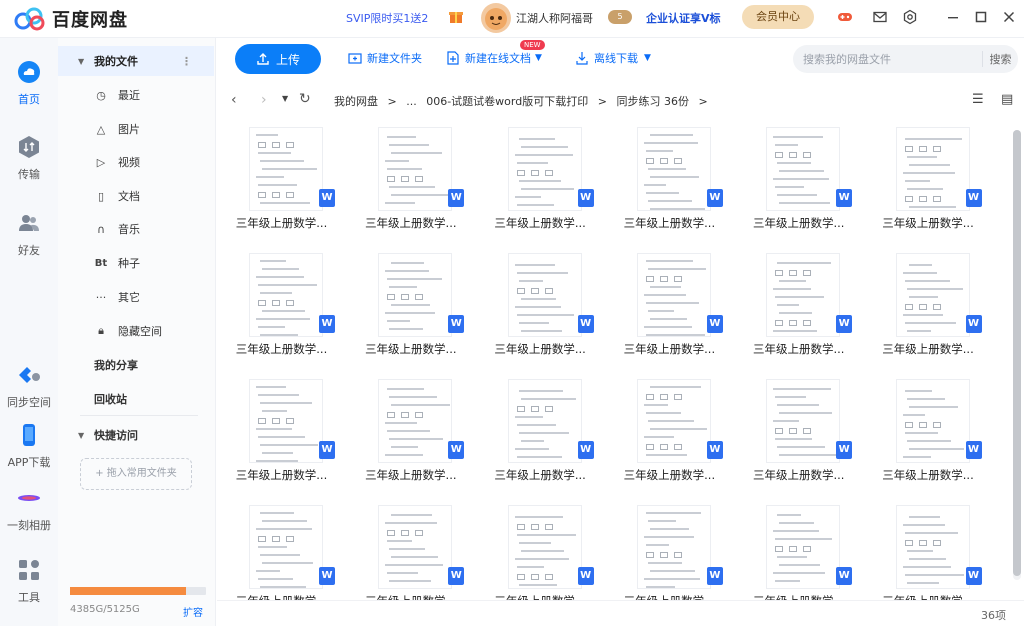 The height and width of the screenshot is (626, 1024). What do you see at coordinates (845, 17) in the screenshot?
I see `gamepad-icon` at bounding box center [845, 17].